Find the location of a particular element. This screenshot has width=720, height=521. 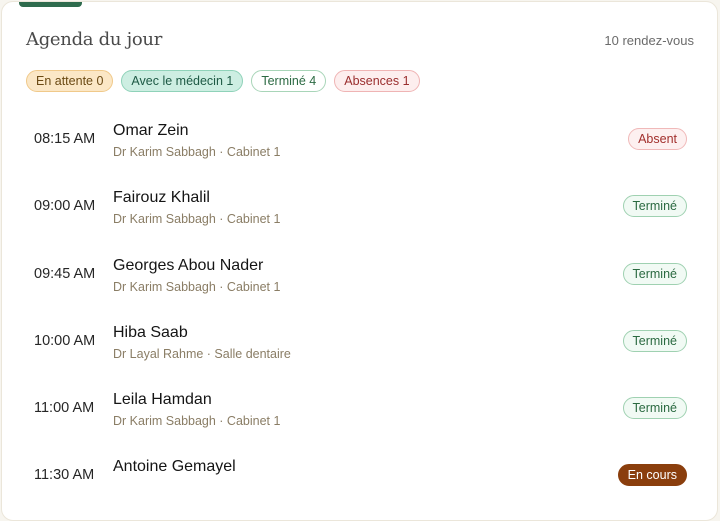

patient-name: Georges Abou Nader is located at coordinates (188, 265).